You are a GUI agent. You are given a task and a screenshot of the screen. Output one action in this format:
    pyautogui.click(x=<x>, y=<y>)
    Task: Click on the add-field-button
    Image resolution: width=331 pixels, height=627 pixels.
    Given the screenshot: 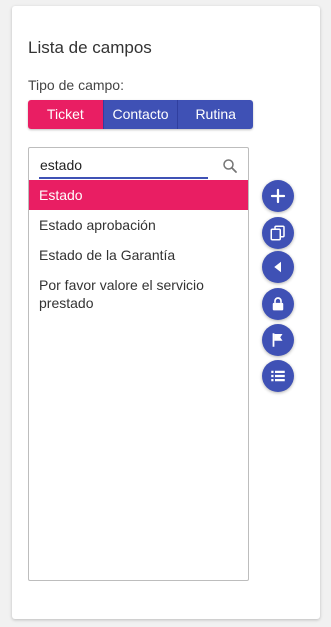 What is the action you would take?
    pyautogui.click(x=278, y=196)
    